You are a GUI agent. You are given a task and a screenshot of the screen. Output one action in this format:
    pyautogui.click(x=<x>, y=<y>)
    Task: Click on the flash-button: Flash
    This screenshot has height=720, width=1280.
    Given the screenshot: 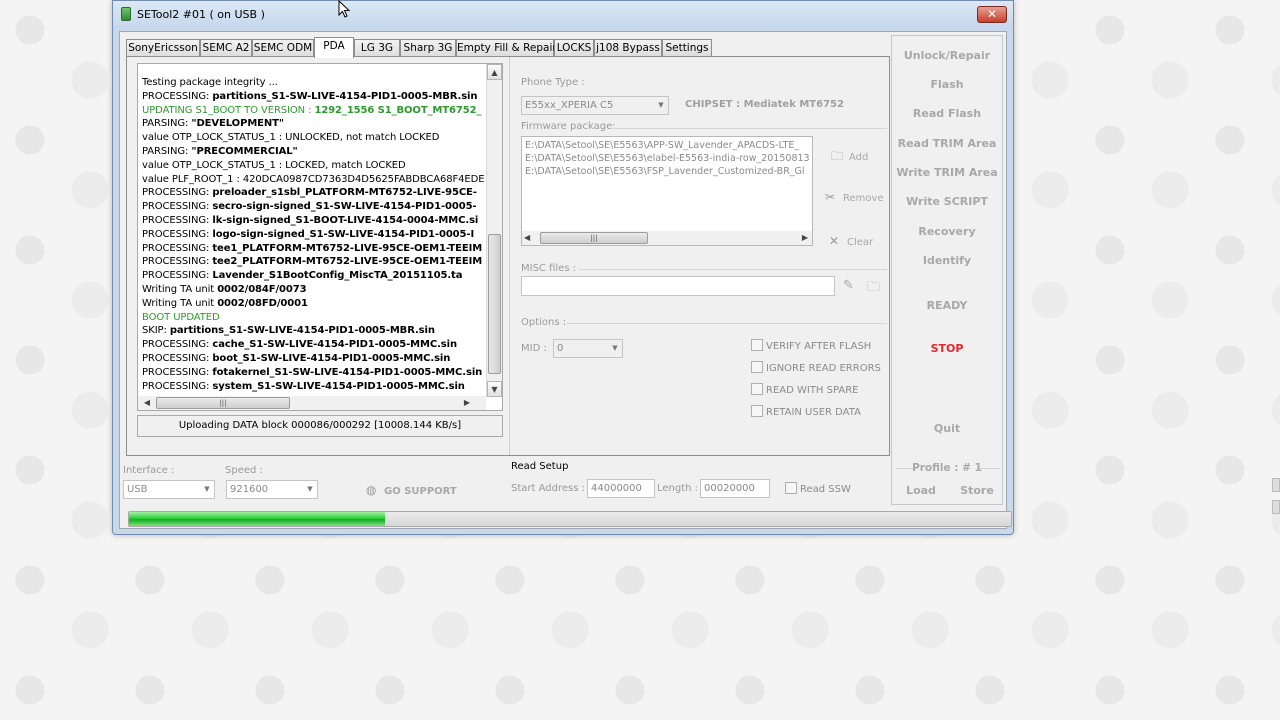 What is the action you would take?
    pyautogui.click(x=947, y=84)
    